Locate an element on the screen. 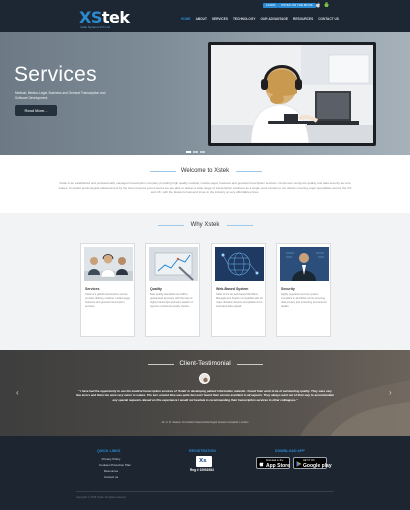  services-image is located at coordinates (108, 264).